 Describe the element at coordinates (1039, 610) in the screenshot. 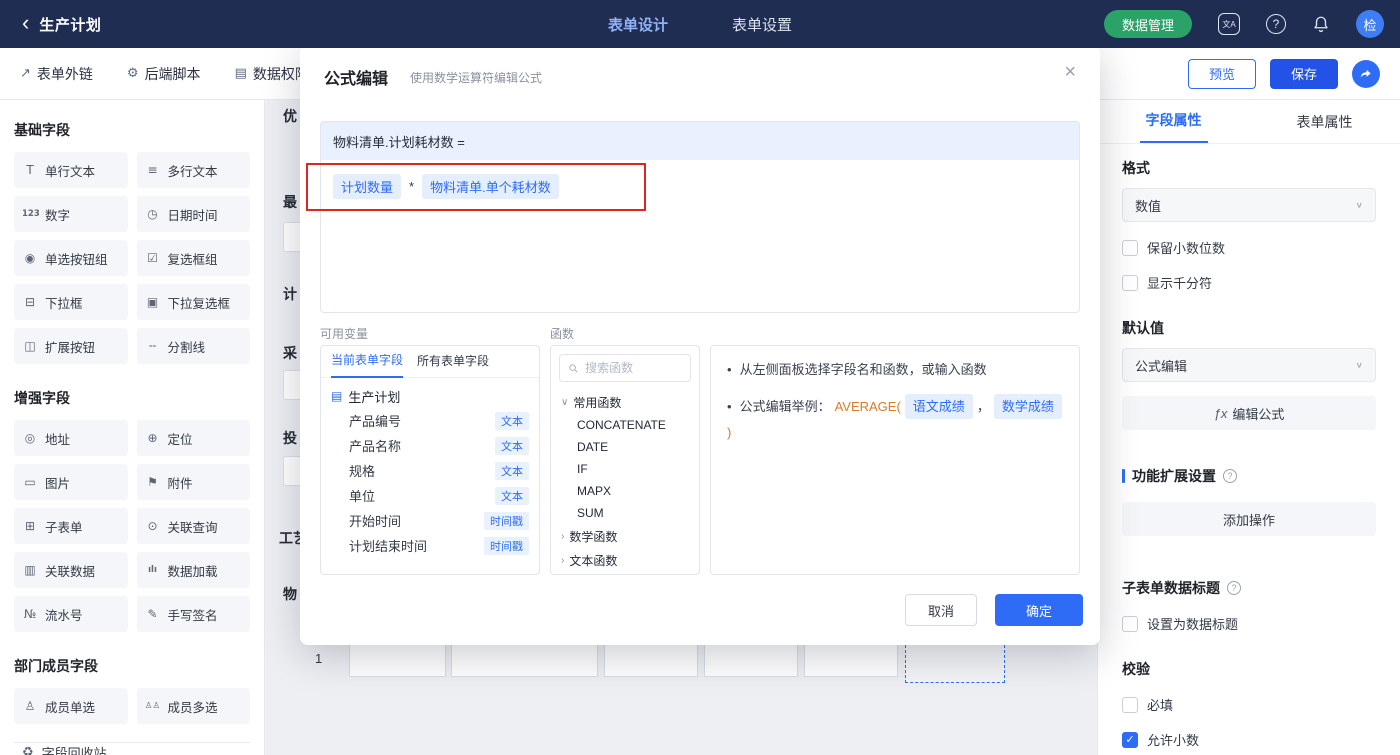

I see `confirm-button: 确定` at that location.